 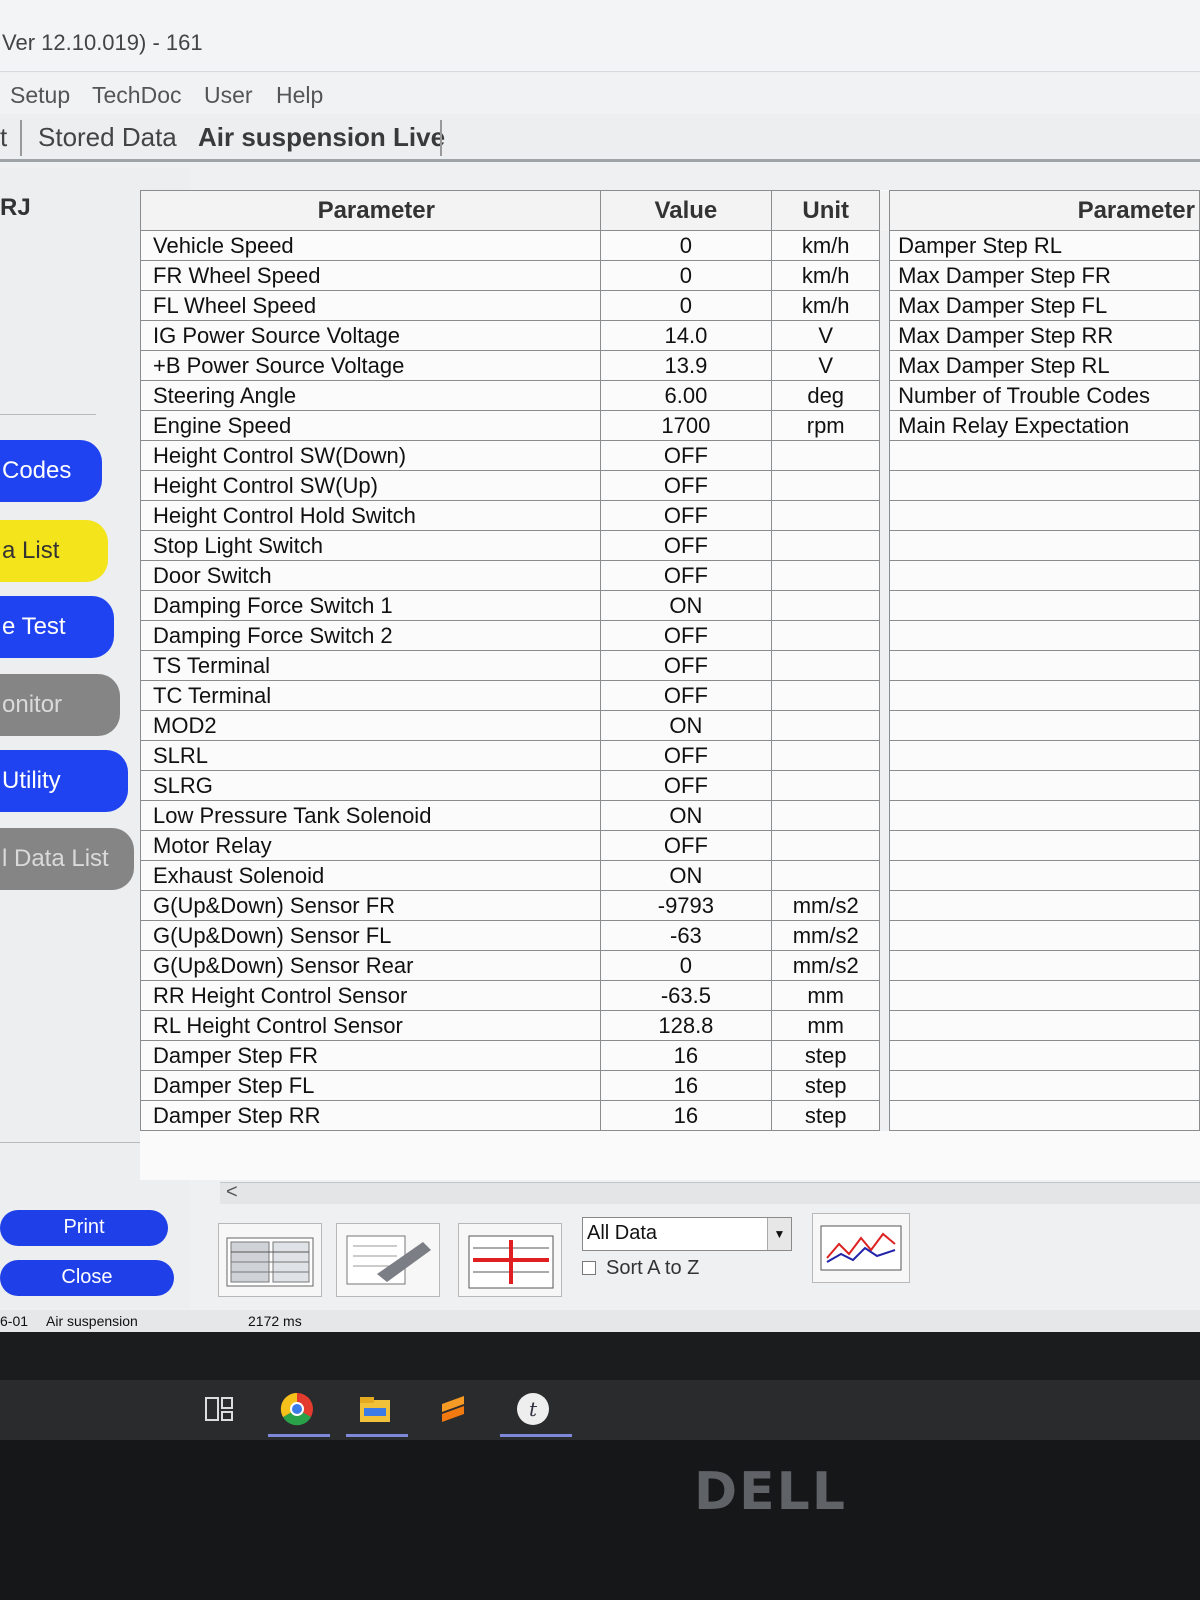 What do you see at coordinates (370, 245) in the screenshot?
I see `cell-parameter: Vehicle Speed` at bounding box center [370, 245].